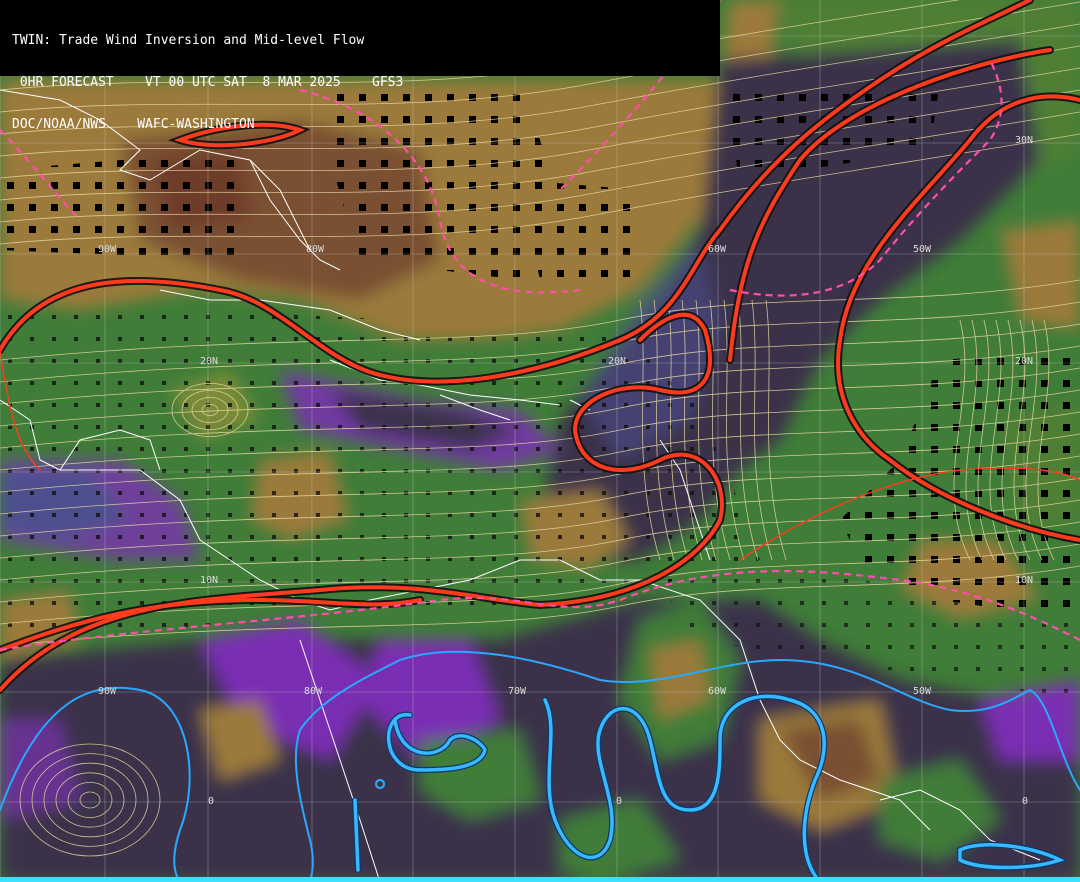  What do you see at coordinates (517, 691) in the screenshot?
I see `lon-label: 70W` at bounding box center [517, 691].